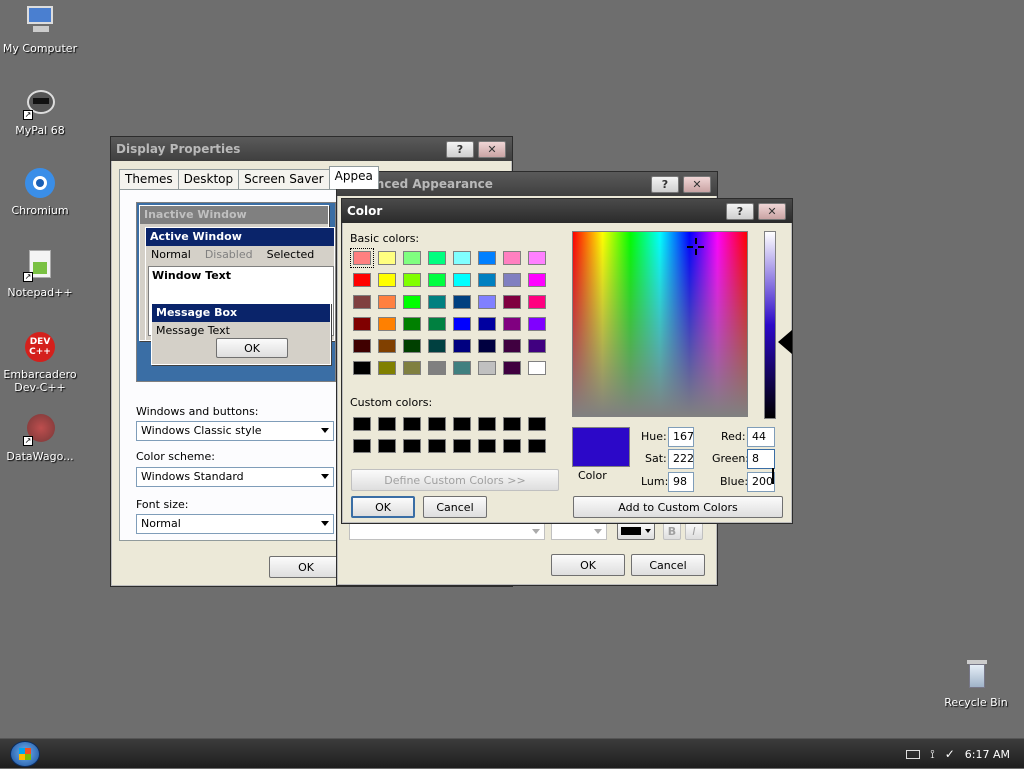 The height and width of the screenshot is (769, 1024). What do you see at coordinates (785, 342) in the screenshot?
I see `luminosity-slider-arrow` at bounding box center [785, 342].